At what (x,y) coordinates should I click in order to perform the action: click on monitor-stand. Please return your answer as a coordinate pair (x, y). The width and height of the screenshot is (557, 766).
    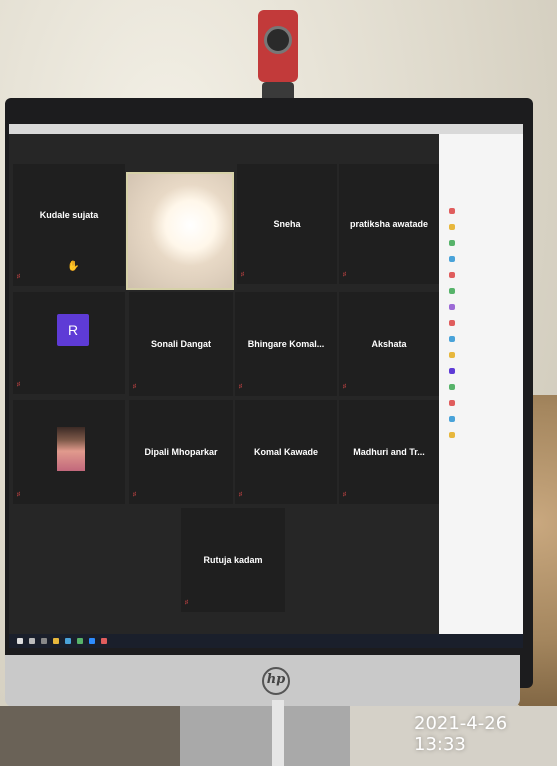
    Looking at the image, I should click on (265, 736).